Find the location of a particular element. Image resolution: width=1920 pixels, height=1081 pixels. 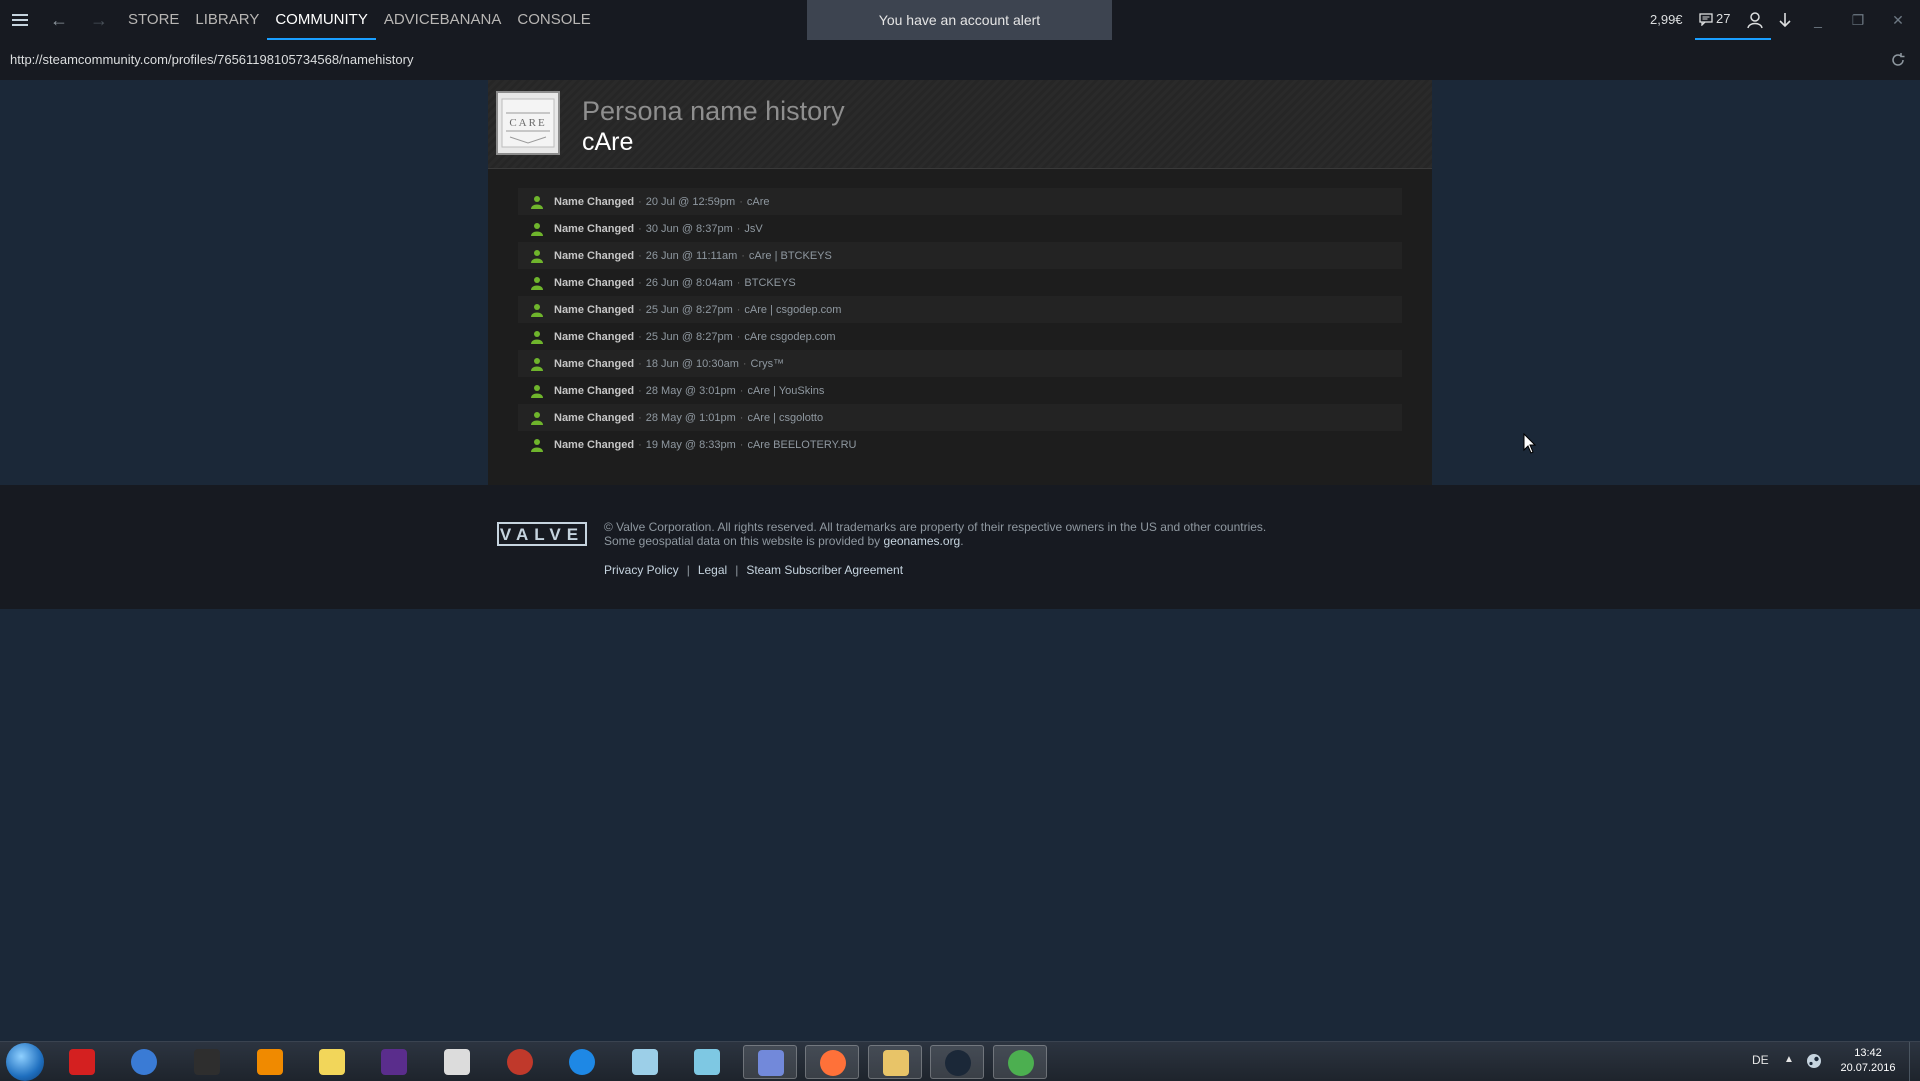

mouse-cursor-icon is located at coordinates (1530, 443).